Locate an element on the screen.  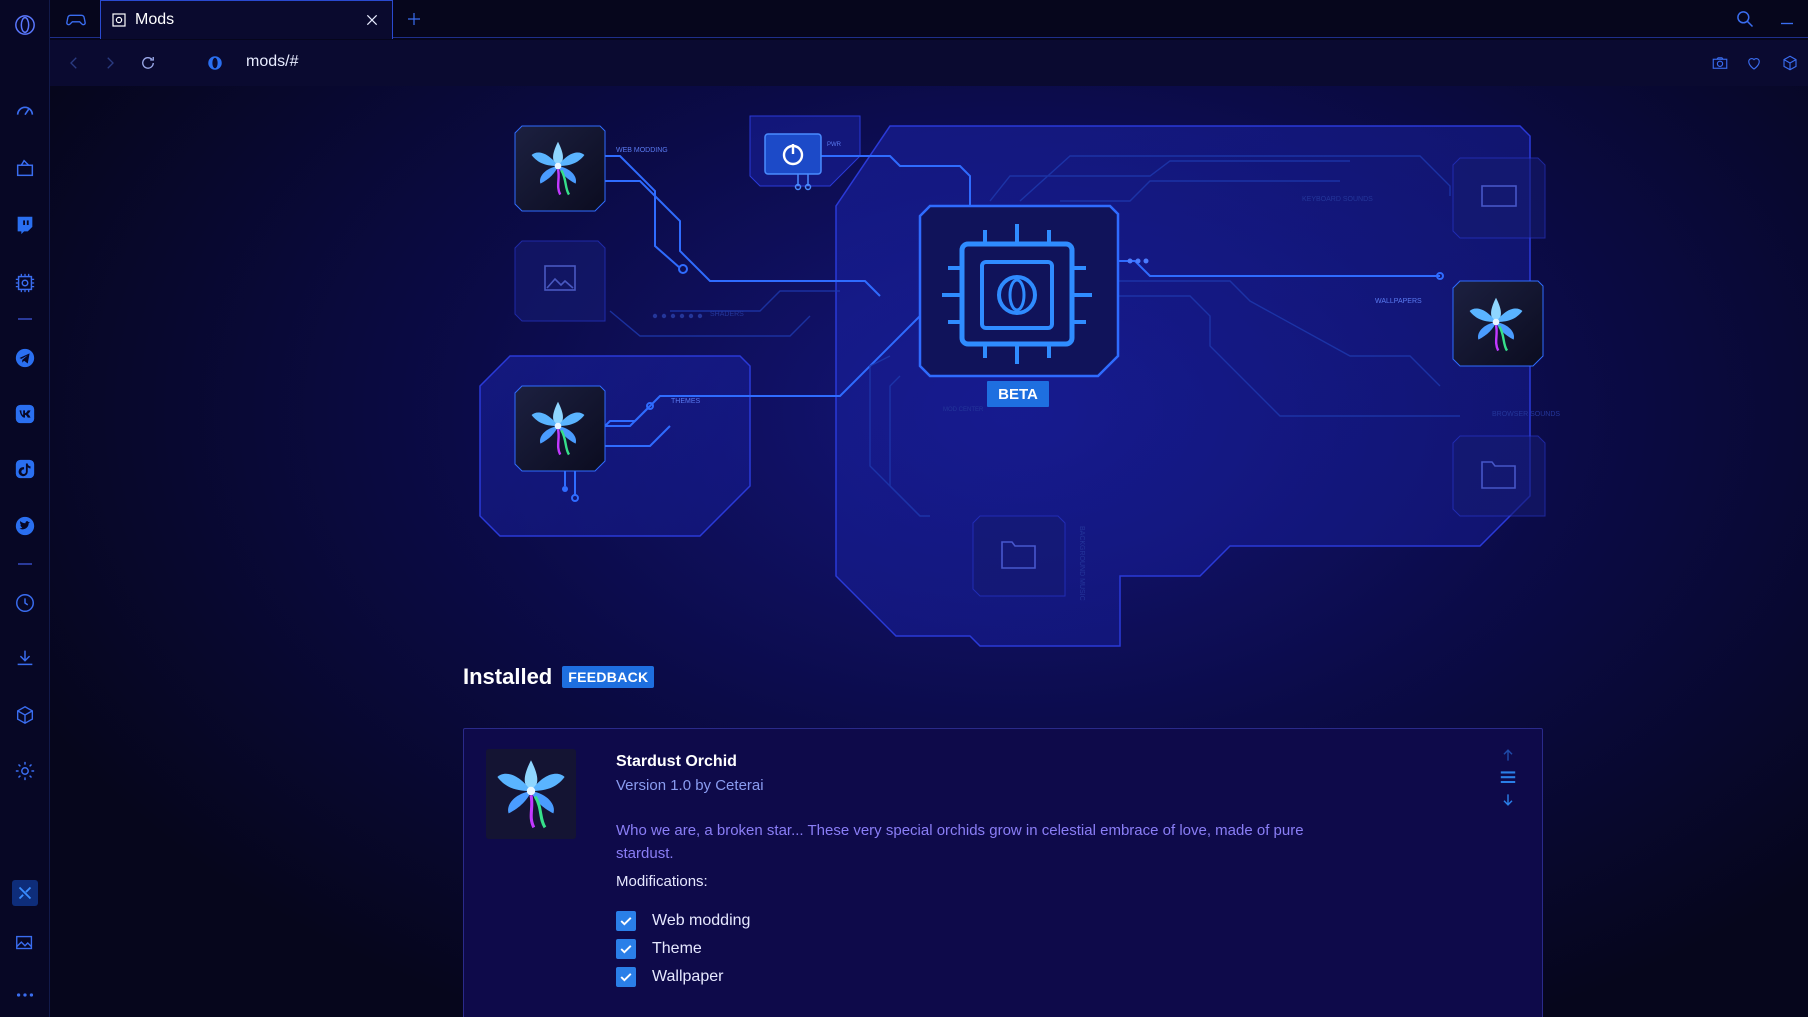
beta-label: BETA is located at coordinates (1018, 394).